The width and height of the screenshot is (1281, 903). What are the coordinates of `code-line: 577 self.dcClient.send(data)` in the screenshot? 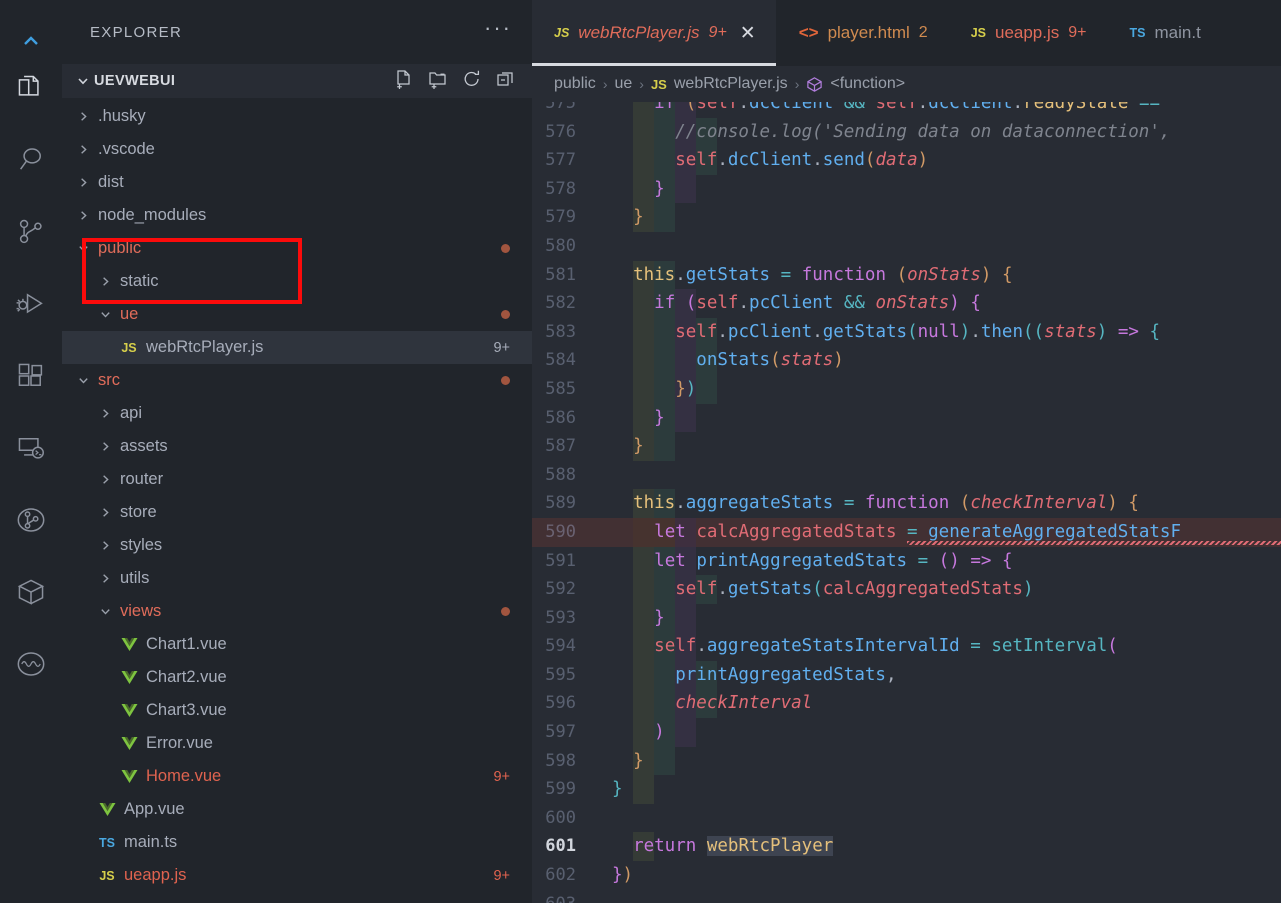 It's located at (906, 160).